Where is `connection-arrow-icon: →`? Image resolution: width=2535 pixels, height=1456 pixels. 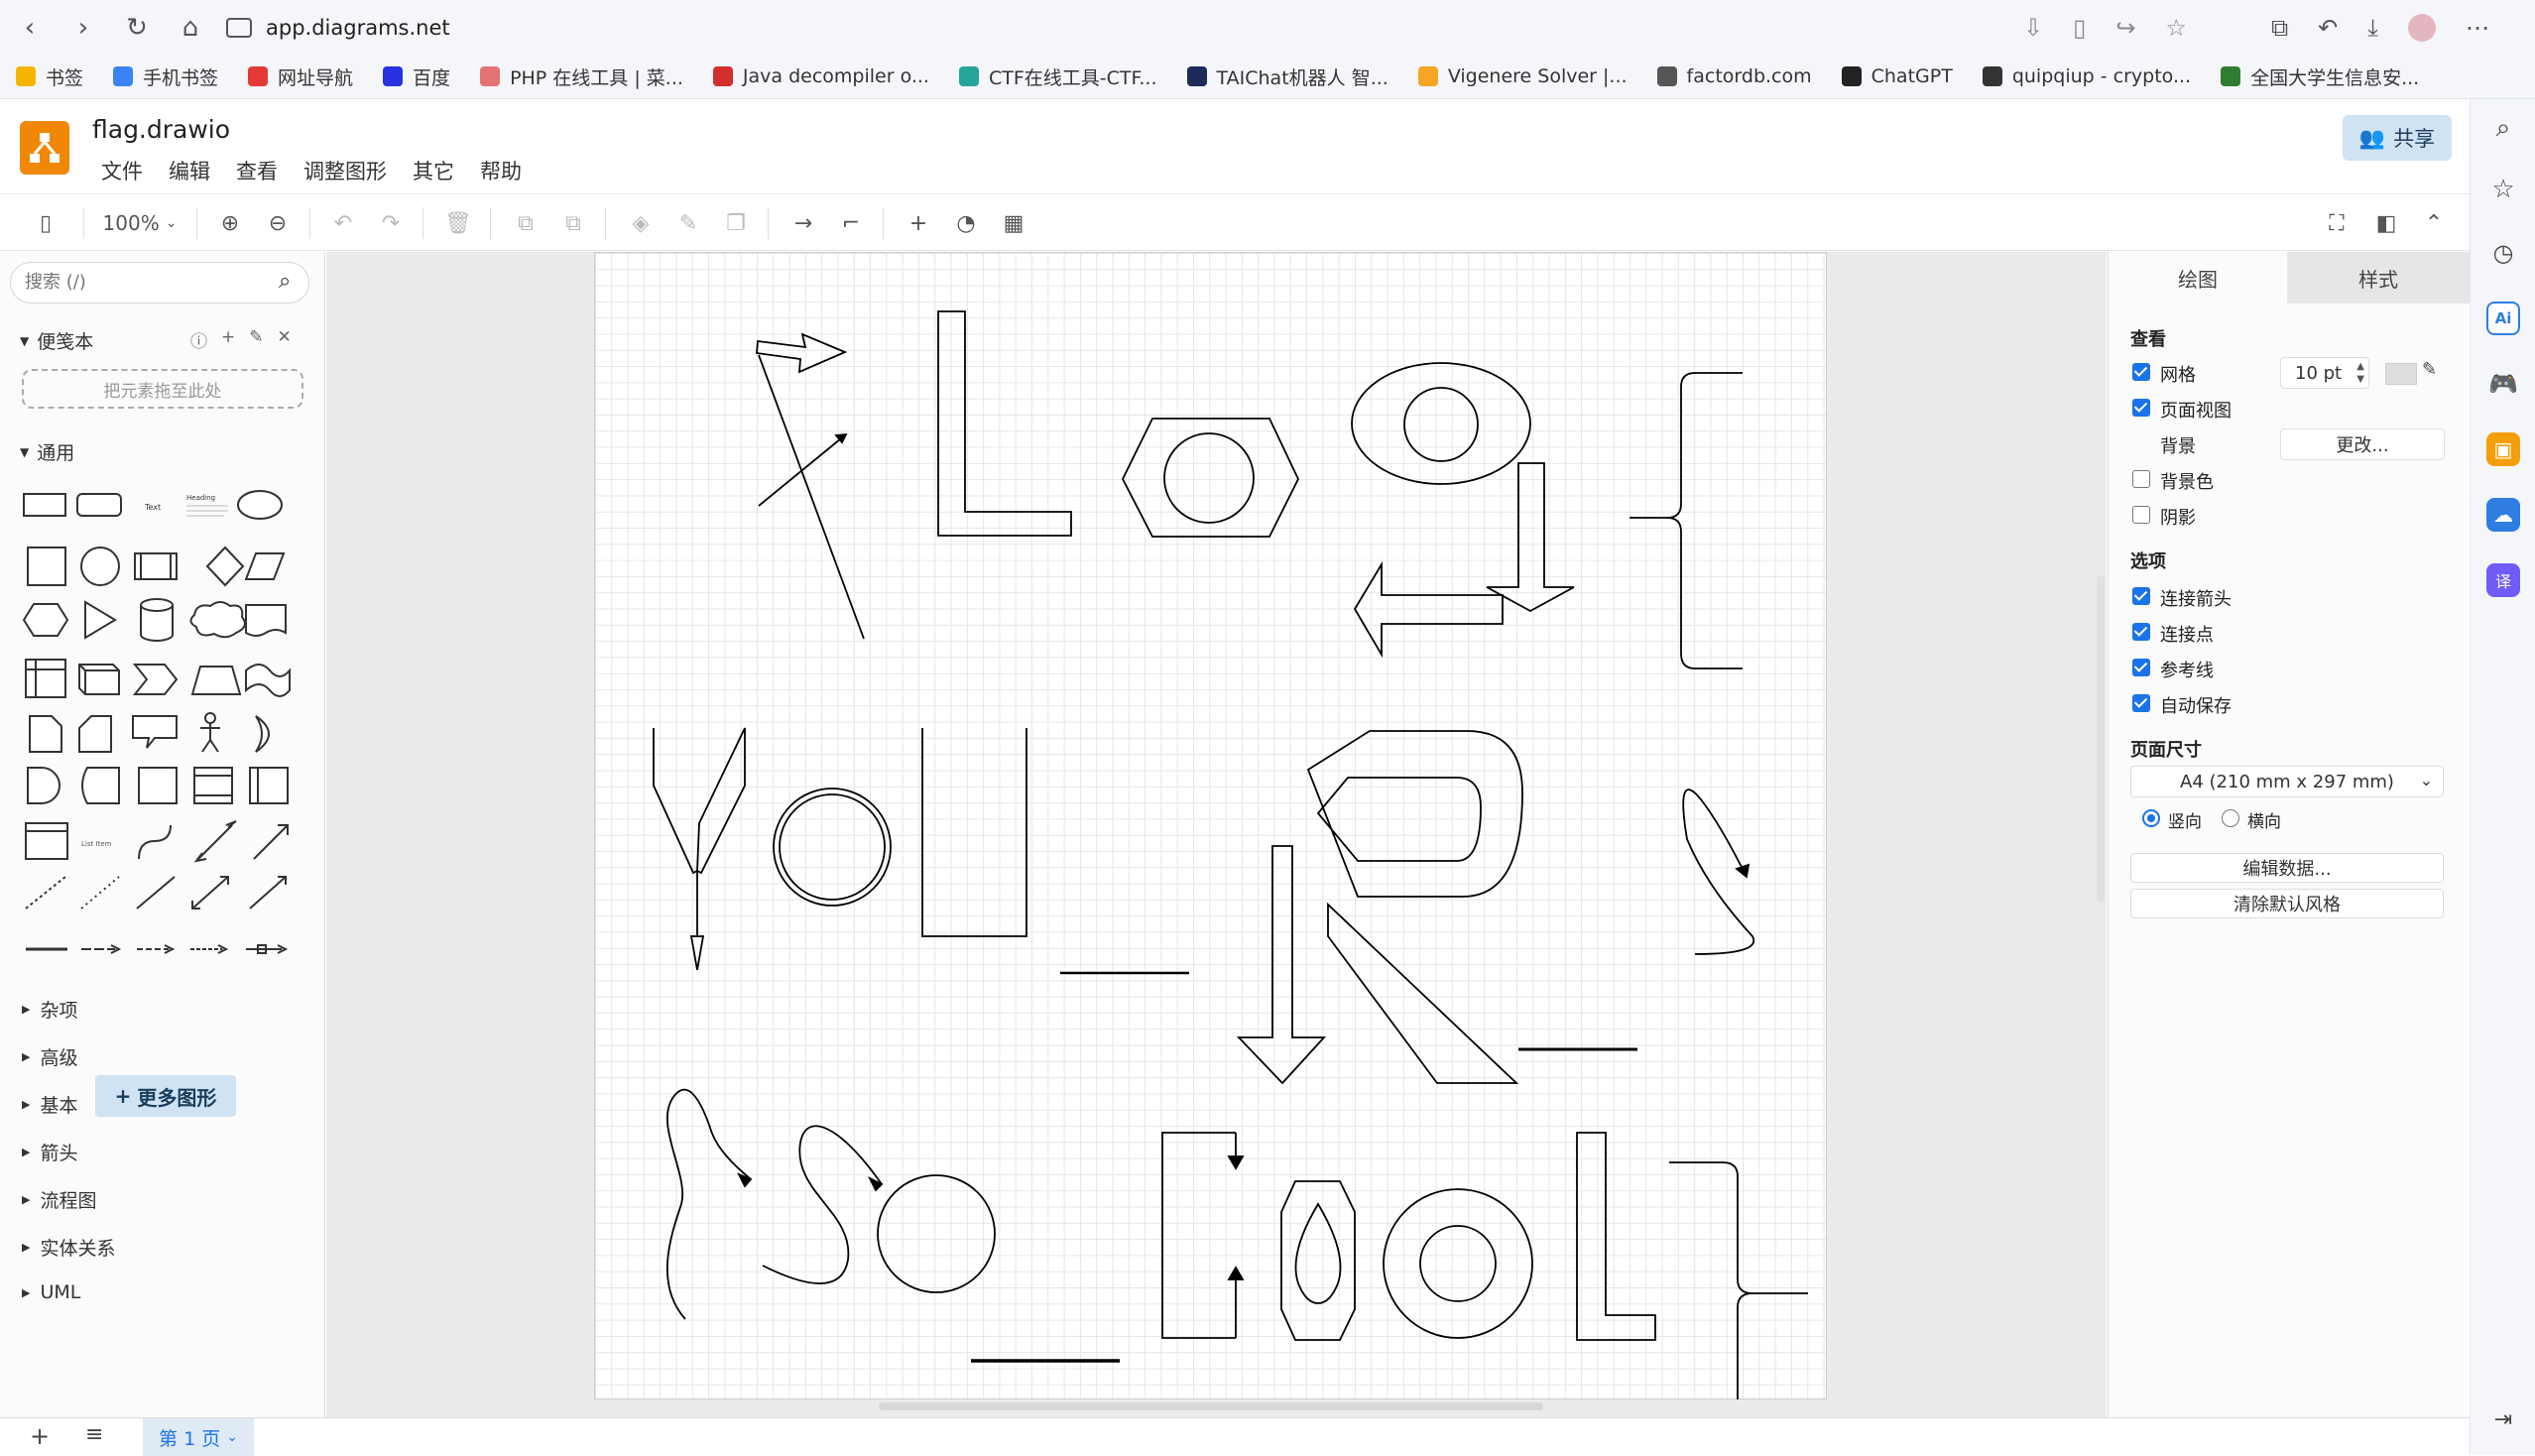 connection-arrow-icon: → is located at coordinates (803, 223).